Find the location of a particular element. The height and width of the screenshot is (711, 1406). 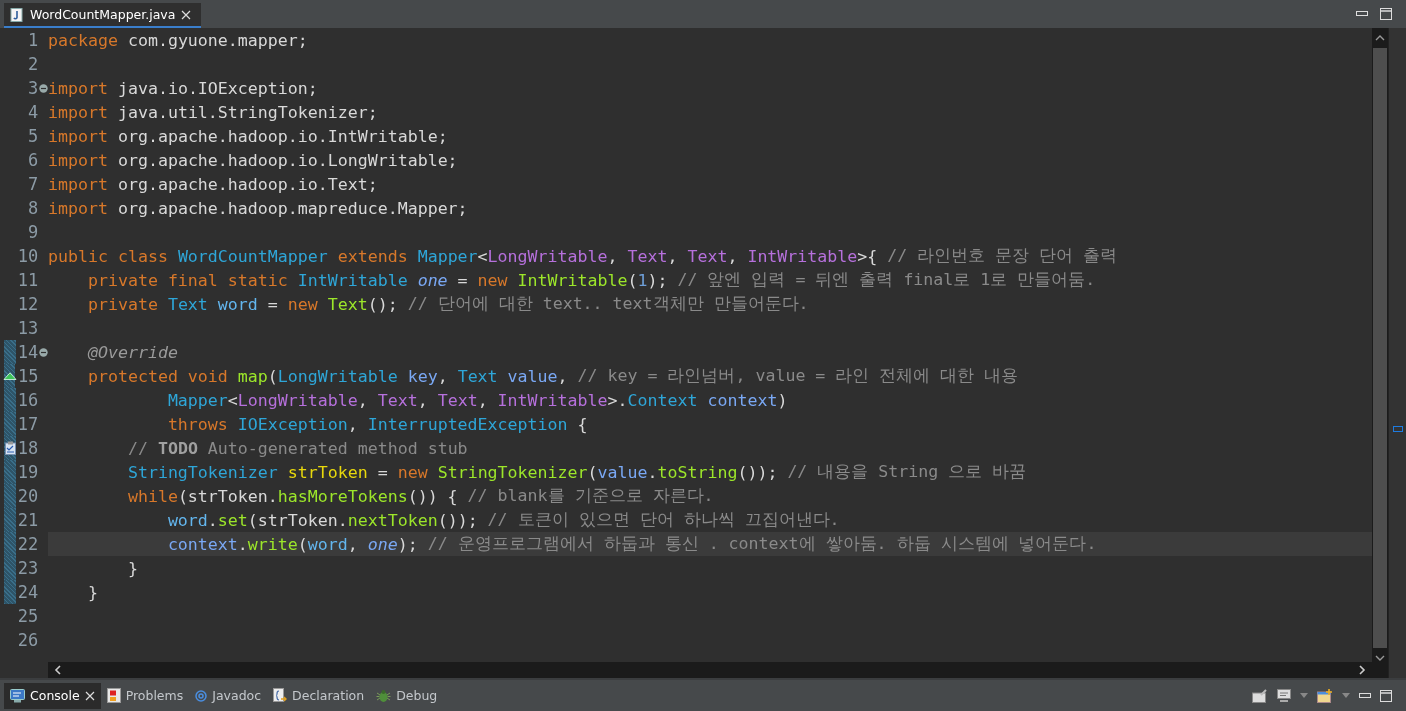

line-number: 11 is located at coordinates (28, 280).